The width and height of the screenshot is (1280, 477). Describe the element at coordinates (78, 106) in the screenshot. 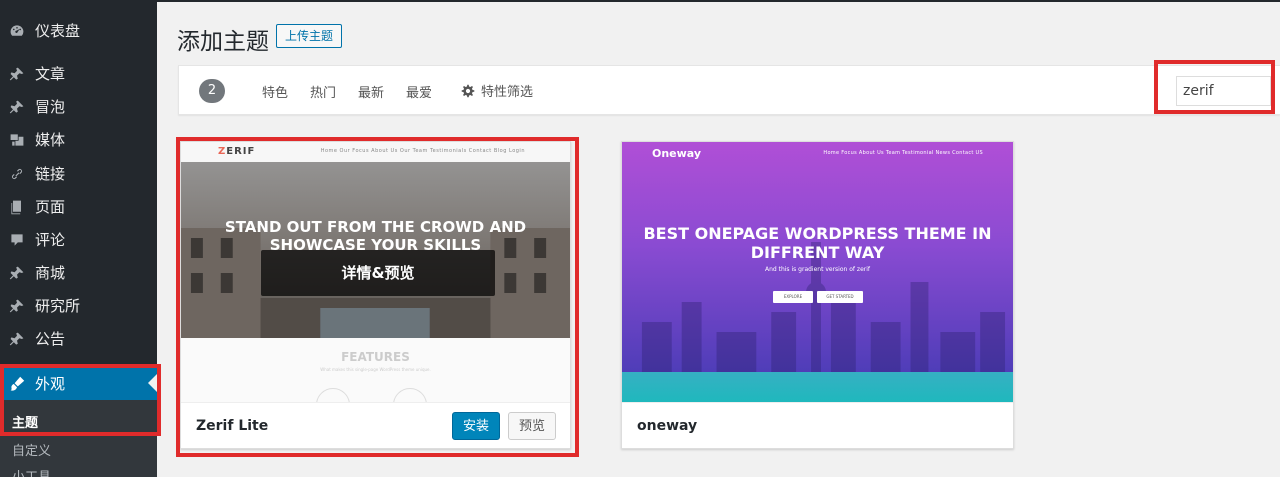

I see `sidebar-item-bubble: 冒泡` at that location.